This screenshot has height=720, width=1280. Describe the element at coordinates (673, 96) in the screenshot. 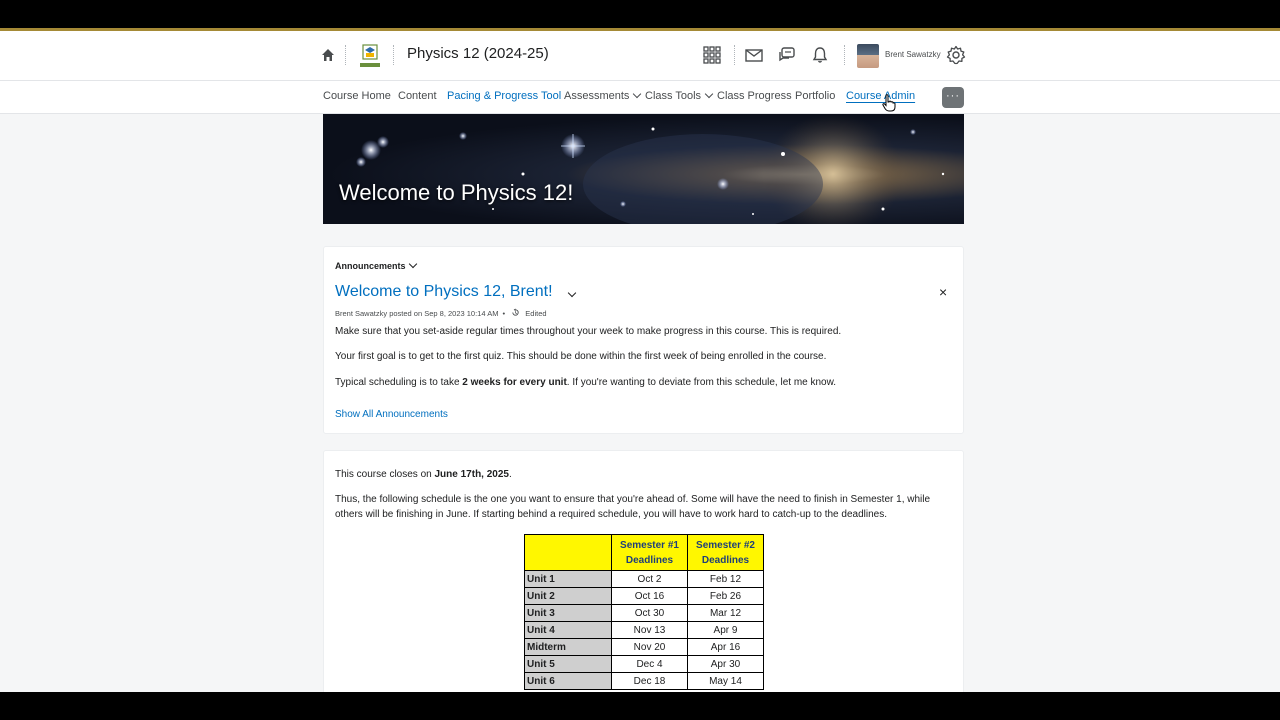

I see `nav-class-tools-label: Class Tools` at that location.